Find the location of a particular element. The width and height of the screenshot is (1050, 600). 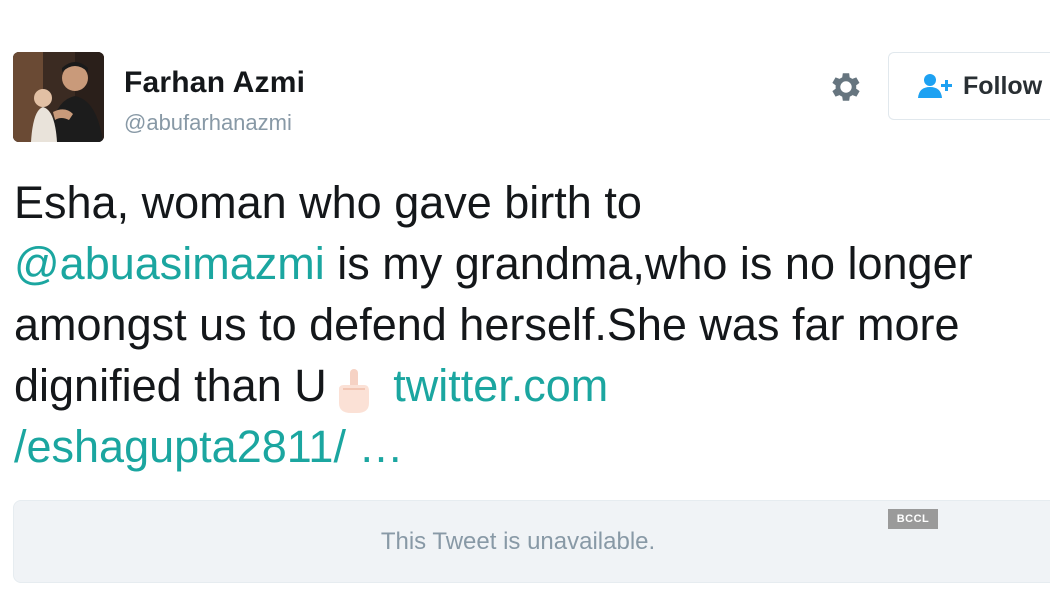

bccl-watermark: BCCL is located at coordinates (913, 519).